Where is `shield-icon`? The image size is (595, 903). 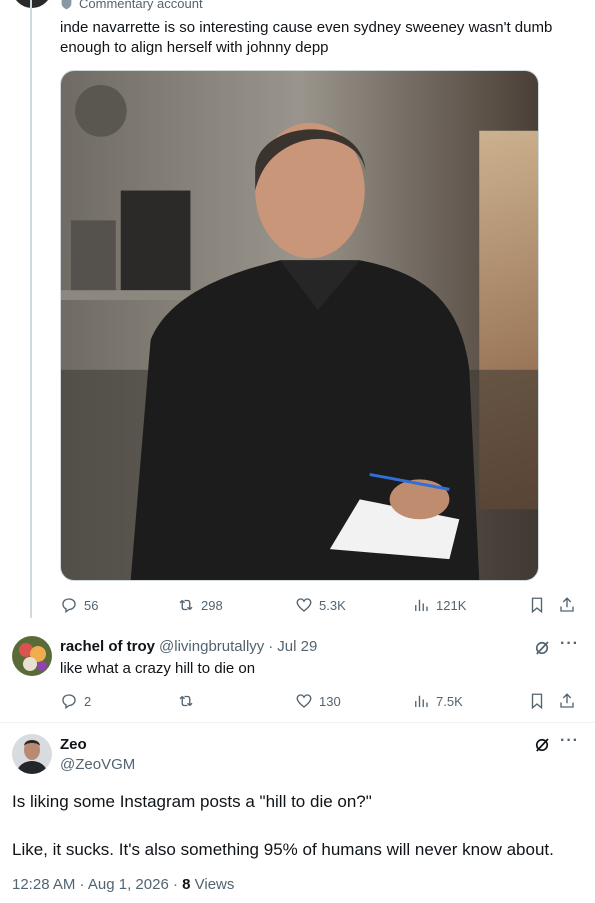 shield-icon is located at coordinates (66, 5).